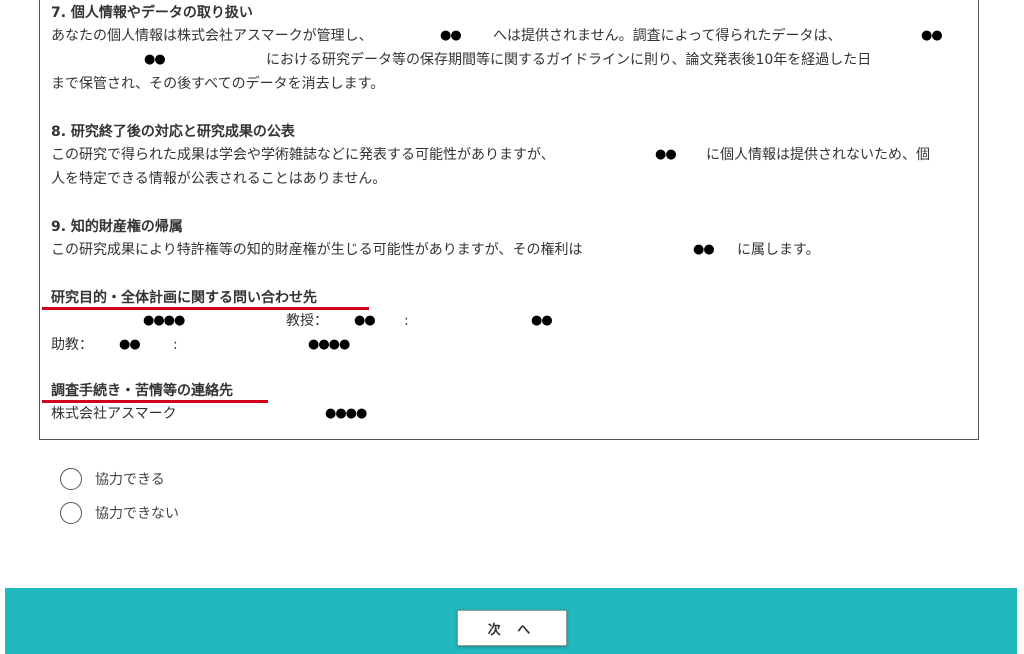 Image resolution: width=1024 pixels, height=654 pixels. What do you see at coordinates (778, 250) in the screenshot?
I see `text: に属します。` at bounding box center [778, 250].